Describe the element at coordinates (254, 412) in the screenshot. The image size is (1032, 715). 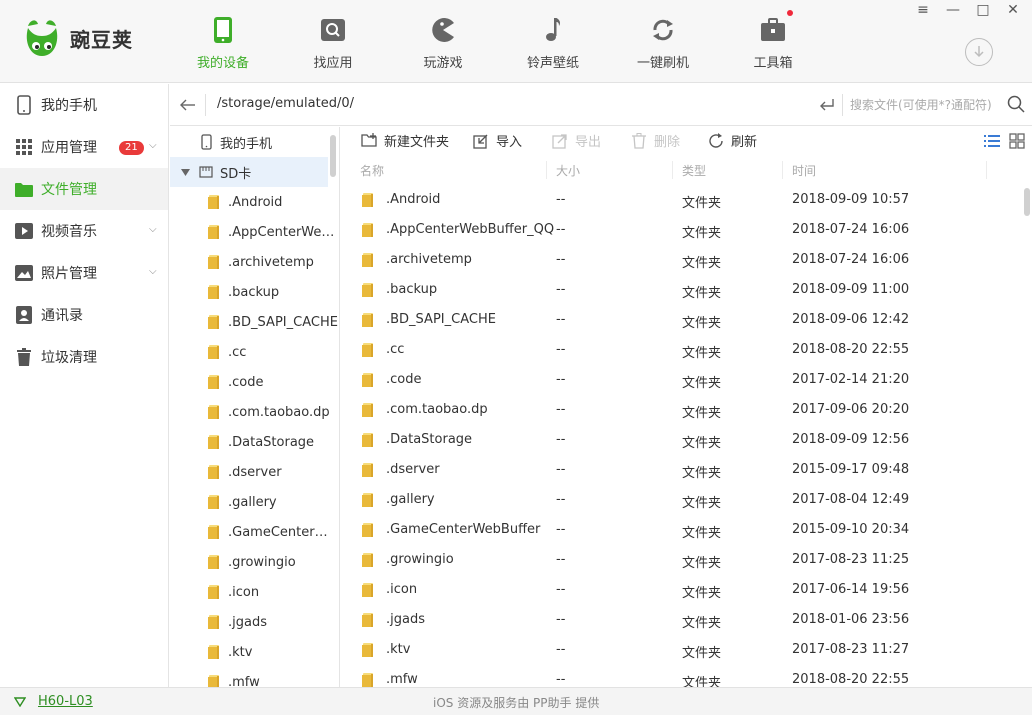
I see `tree-item-folder: .com.taobao.dp` at that location.